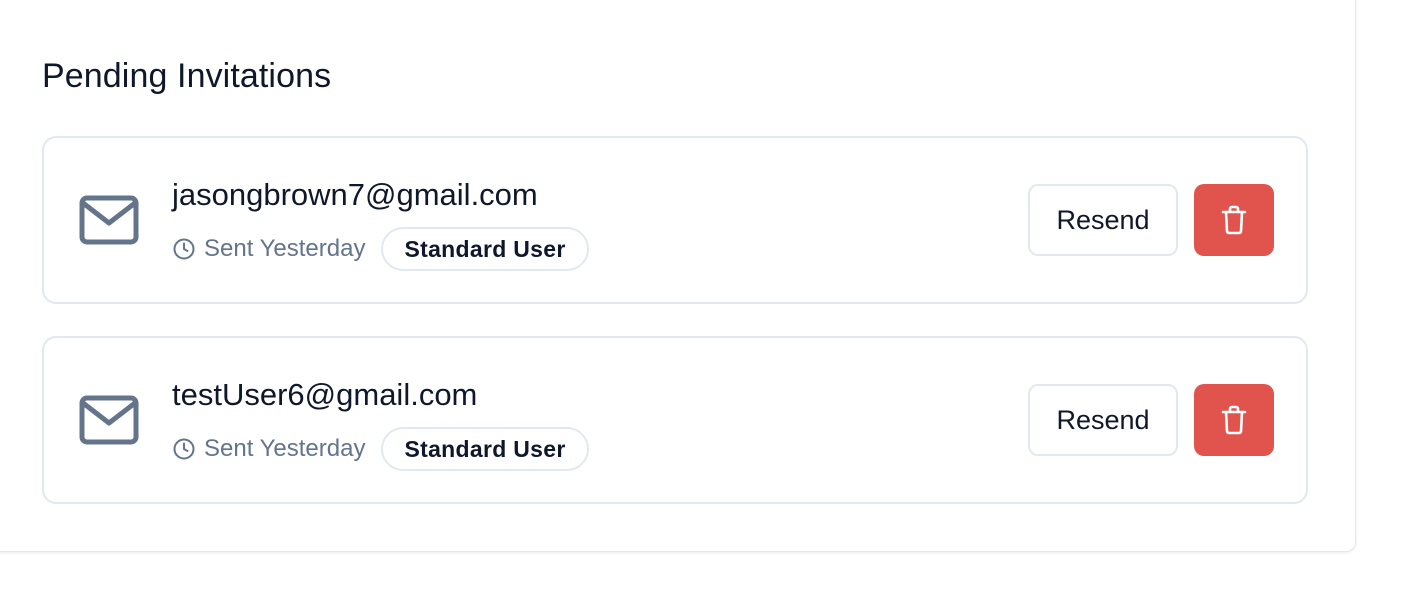  Describe the element at coordinates (187, 76) in the screenshot. I see `section-title: Pending Invitations` at that location.